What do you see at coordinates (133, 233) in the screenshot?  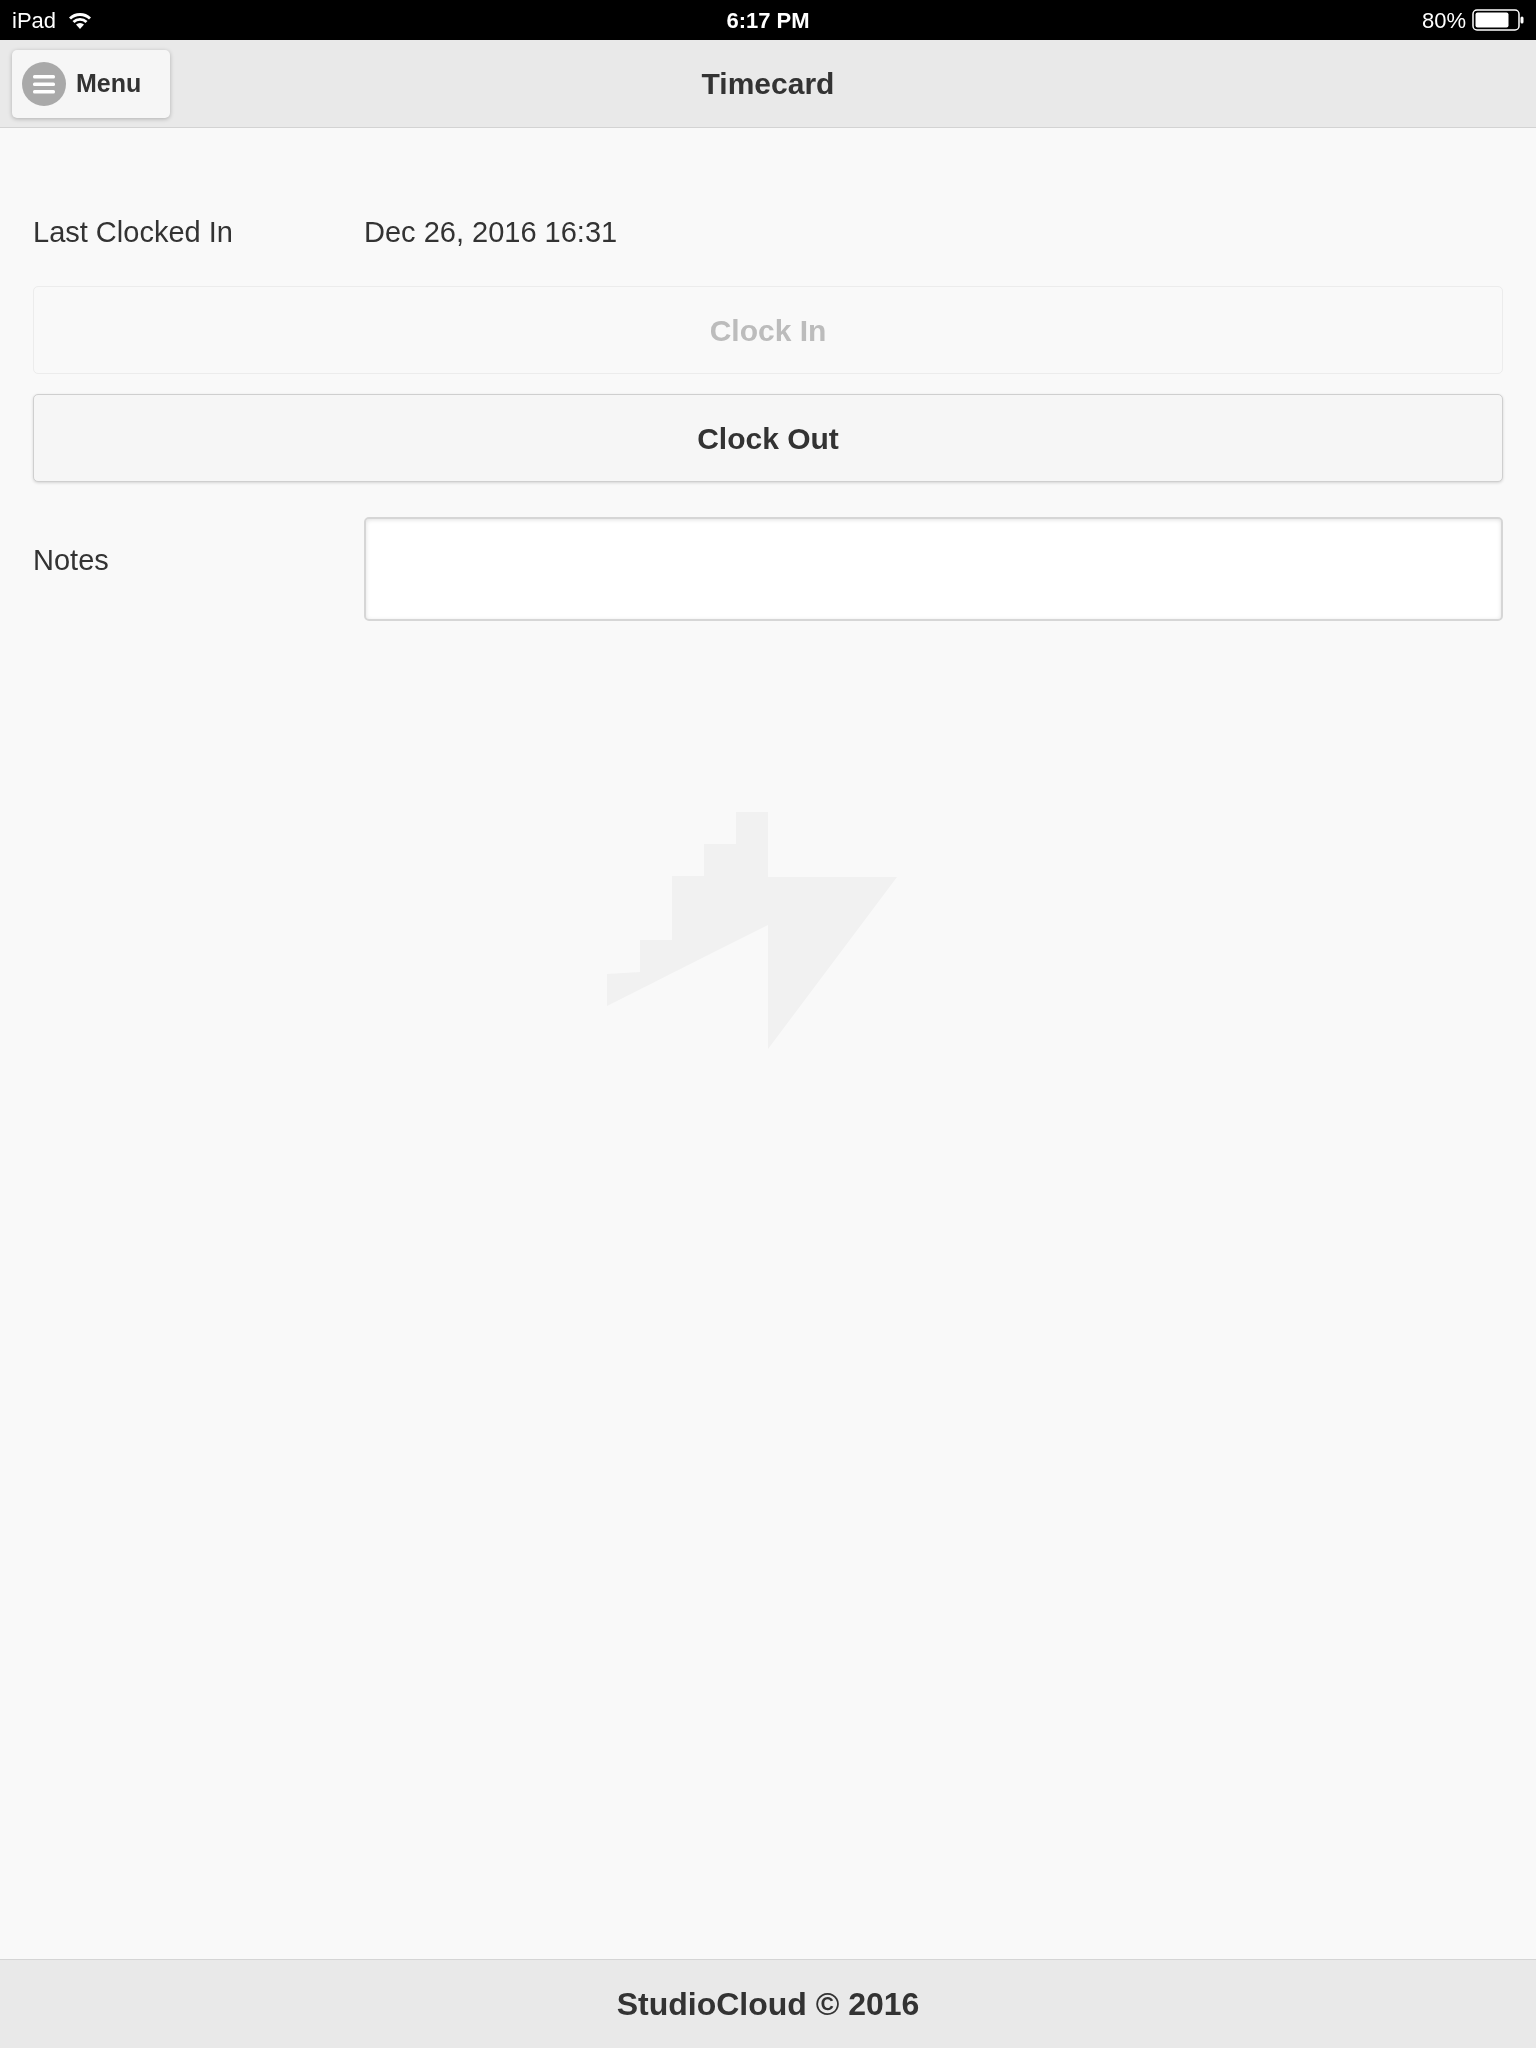 I see `last-clocked-in-label: Last Clocked In` at bounding box center [133, 233].